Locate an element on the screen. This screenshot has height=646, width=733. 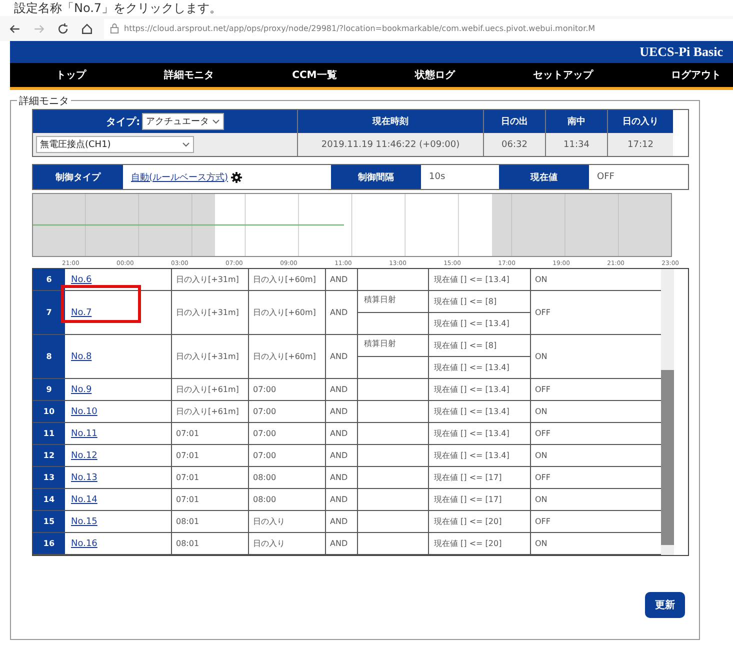
type-label: タイプ: is located at coordinates (123, 121).